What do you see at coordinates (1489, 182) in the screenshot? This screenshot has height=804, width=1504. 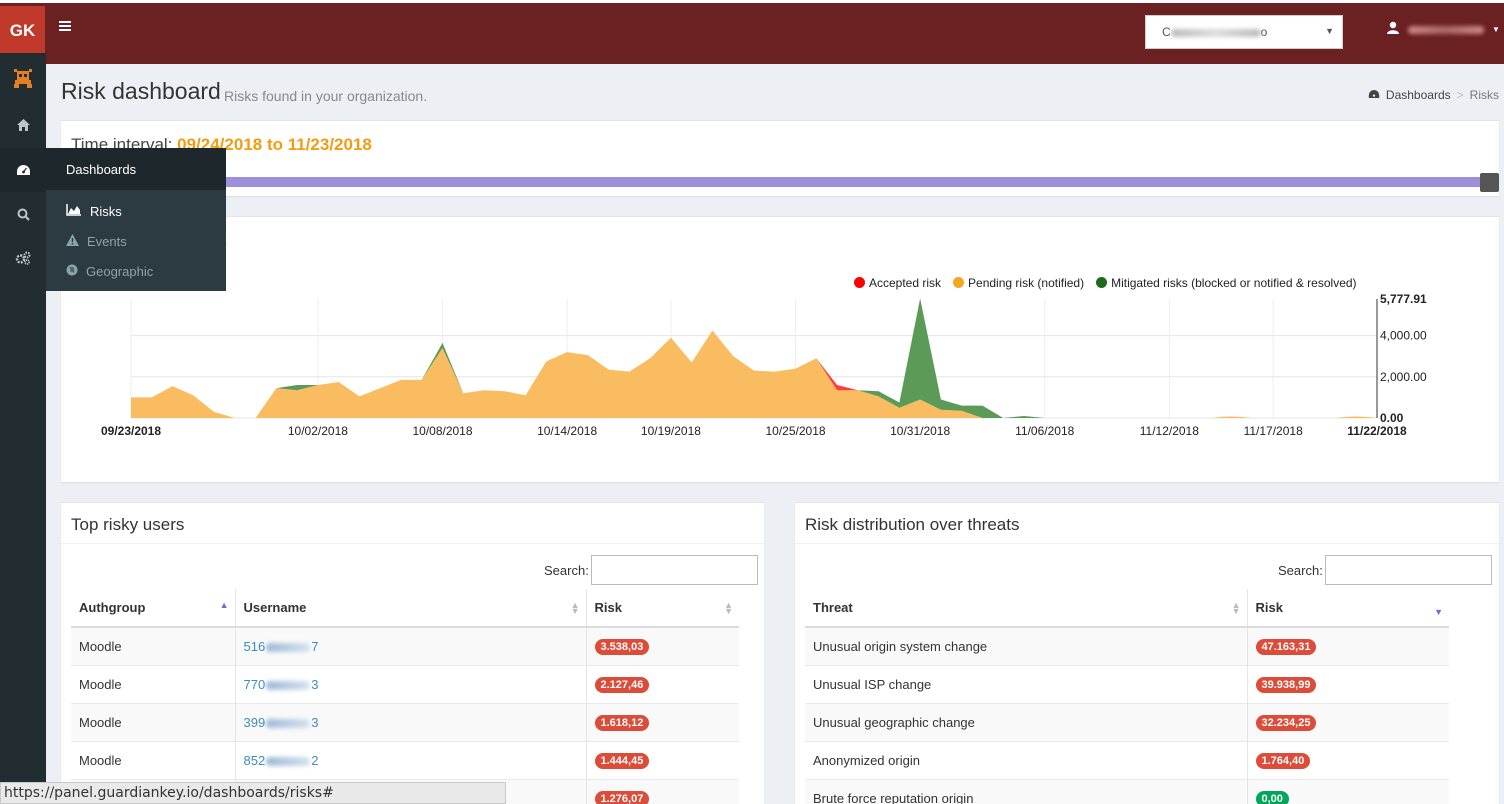 I see `time-range-slider-handle` at bounding box center [1489, 182].